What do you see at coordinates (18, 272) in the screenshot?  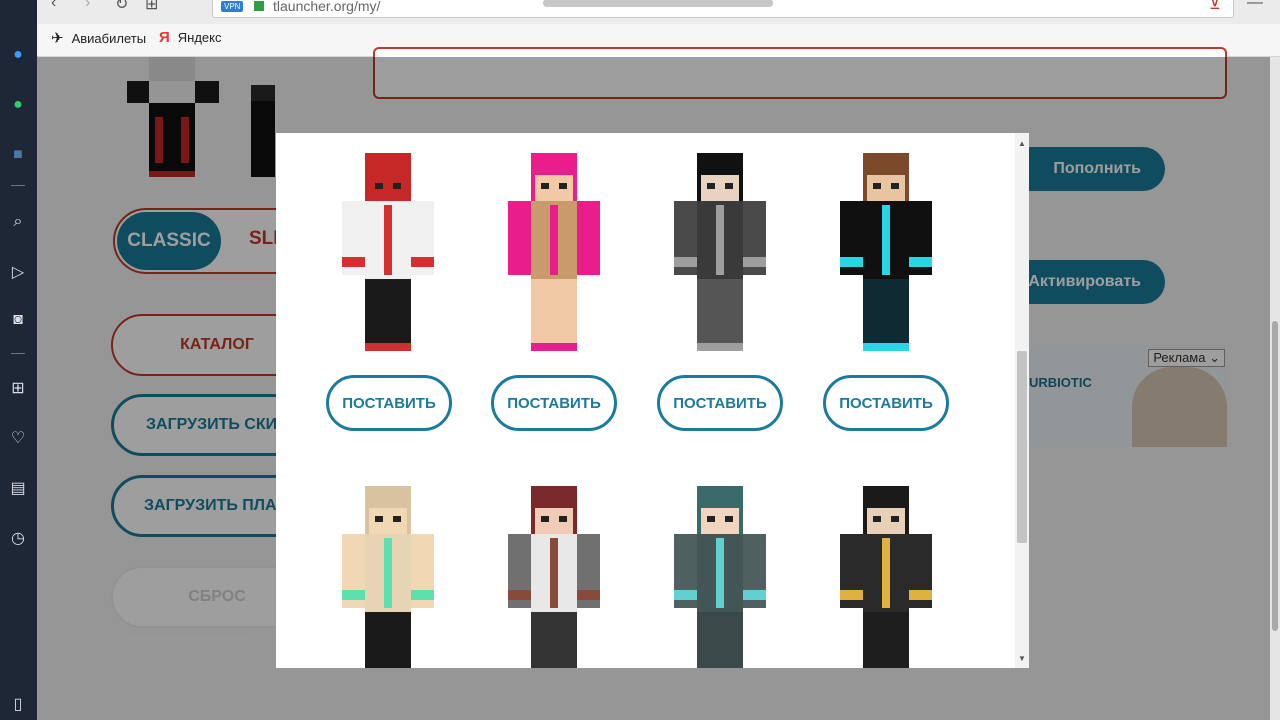 I see `send-icon: ▷` at bounding box center [18, 272].